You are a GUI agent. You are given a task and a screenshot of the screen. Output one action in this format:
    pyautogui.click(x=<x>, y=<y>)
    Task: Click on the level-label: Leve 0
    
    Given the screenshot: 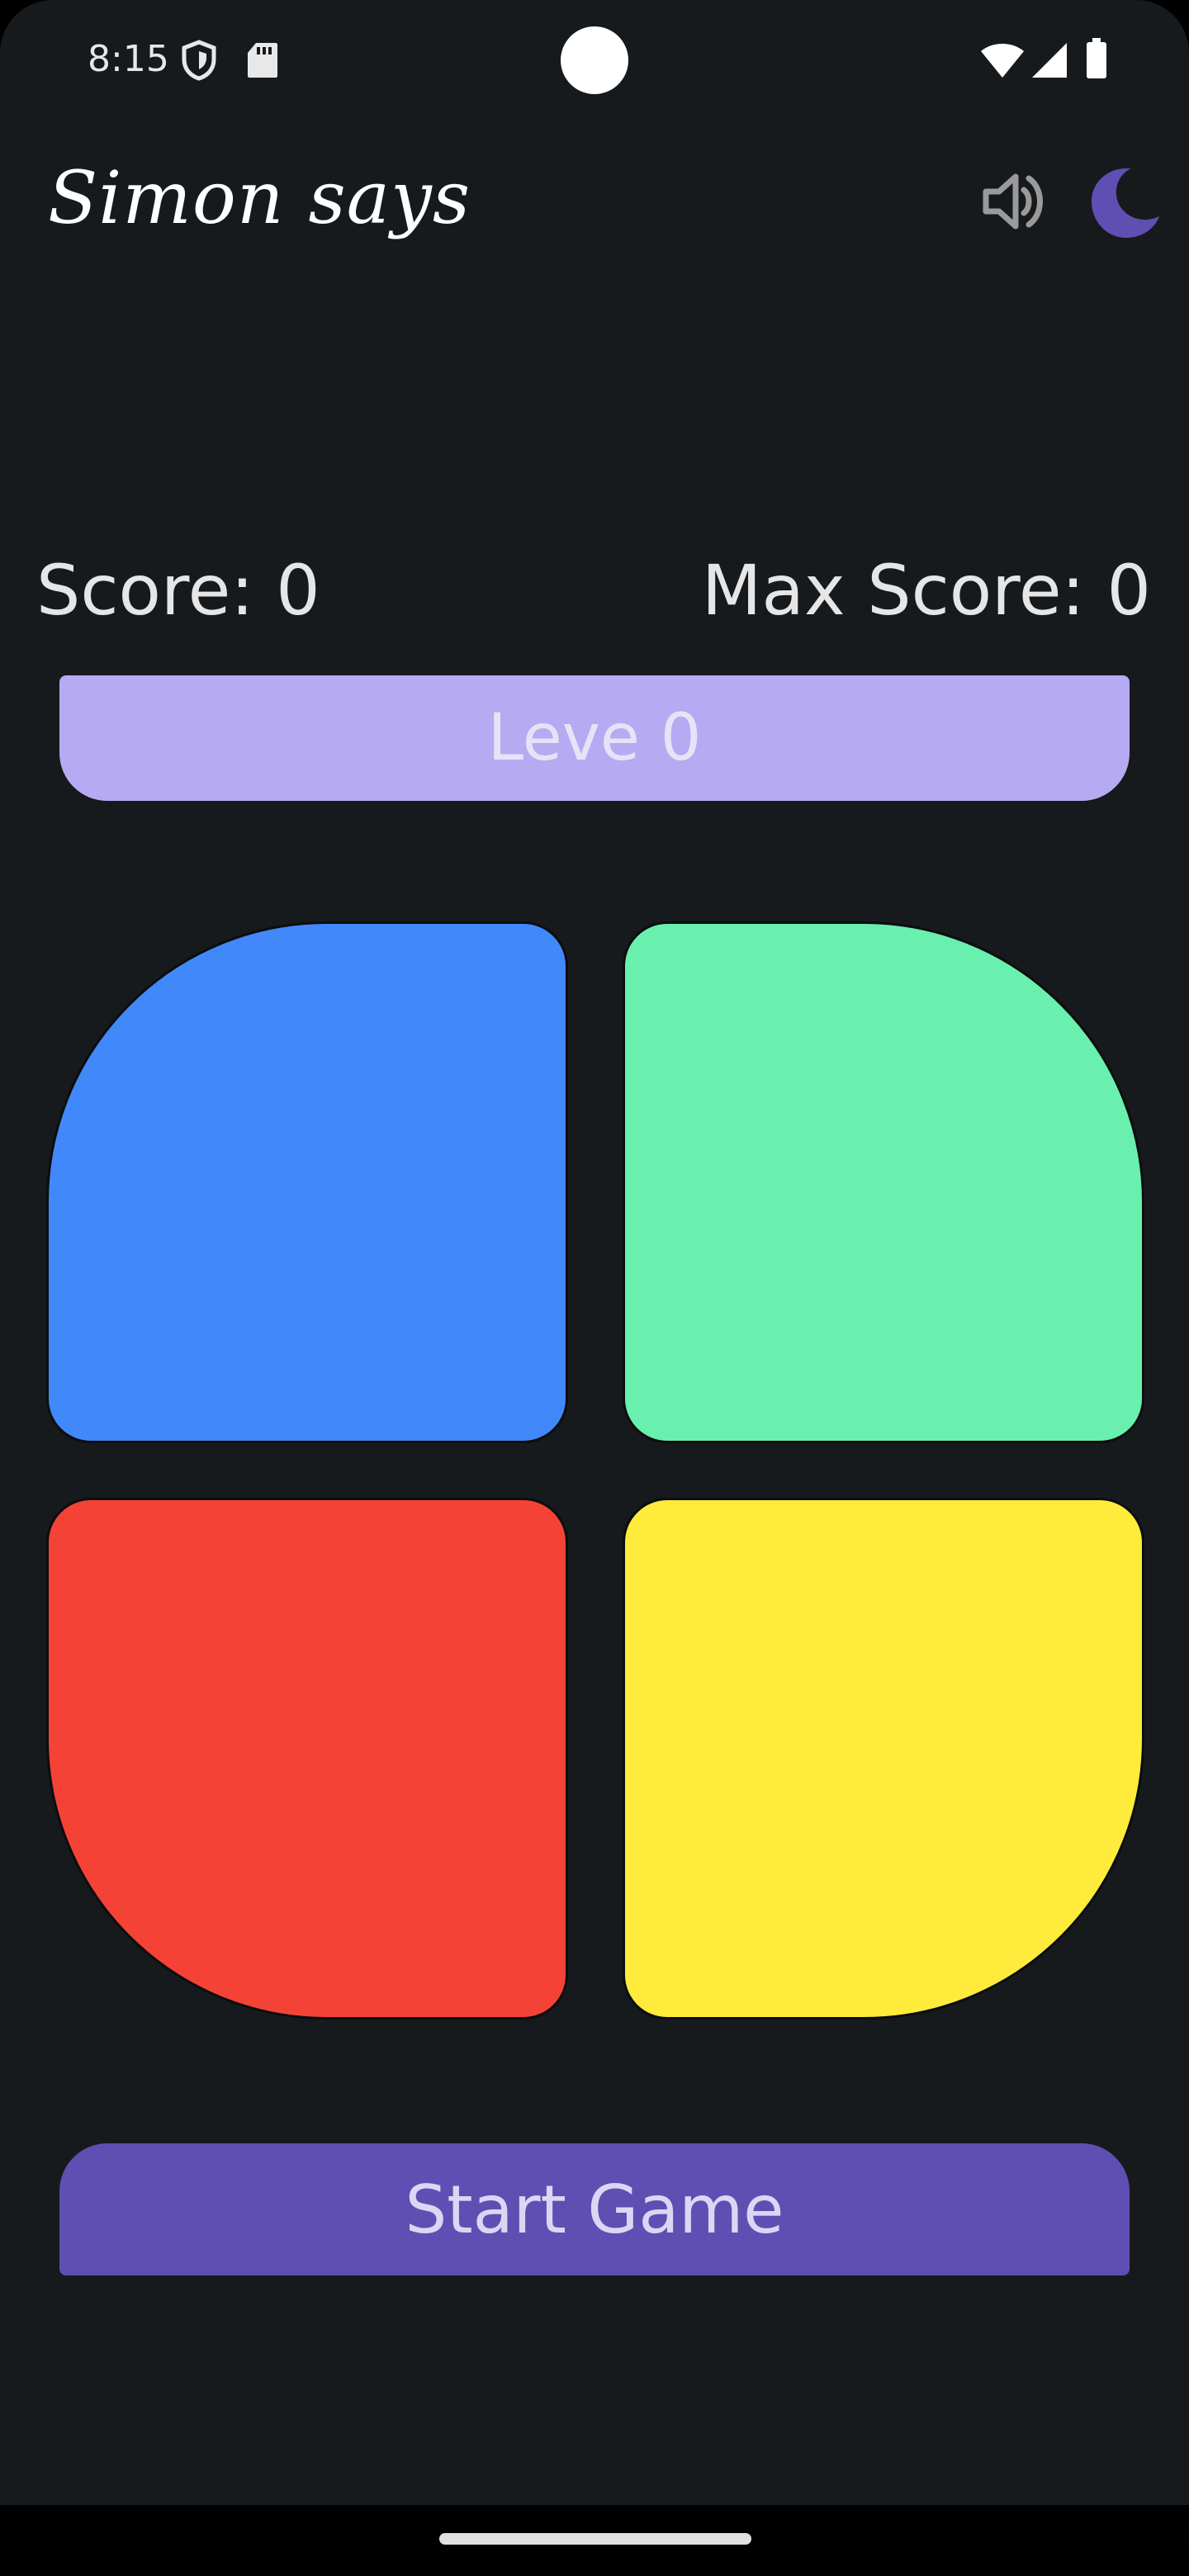 What is the action you would take?
    pyautogui.click(x=594, y=738)
    